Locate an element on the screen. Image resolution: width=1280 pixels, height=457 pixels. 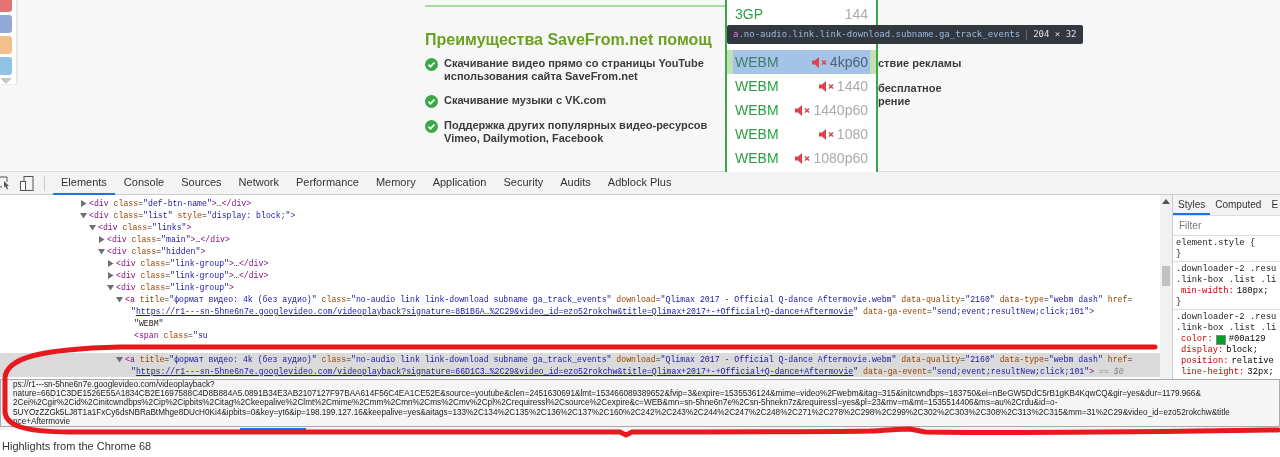
scroll-up-icon is located at coordinates (1166, 201).